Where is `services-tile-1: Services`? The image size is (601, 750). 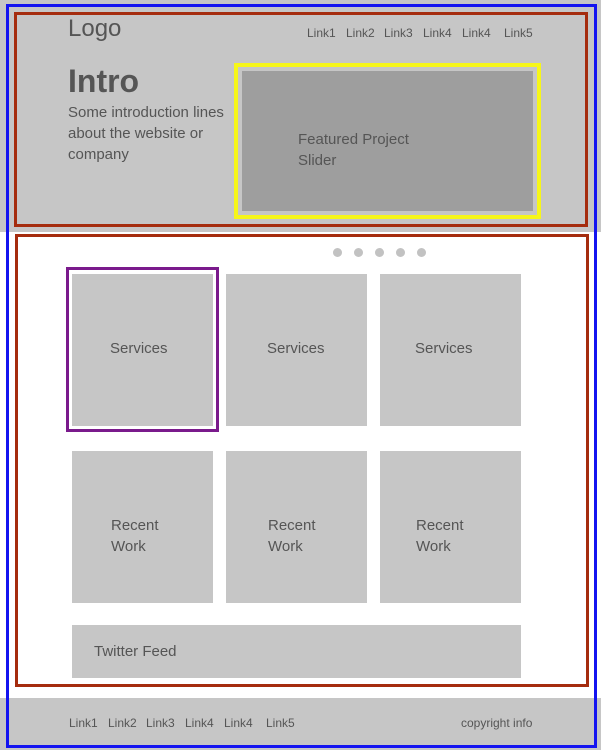 services-tile-1: Services is located at coordinates (142, 350).